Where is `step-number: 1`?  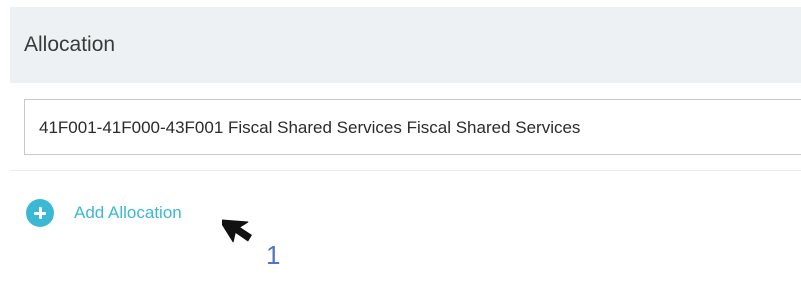 step-number: 1 is located at coordinates (273, 255).